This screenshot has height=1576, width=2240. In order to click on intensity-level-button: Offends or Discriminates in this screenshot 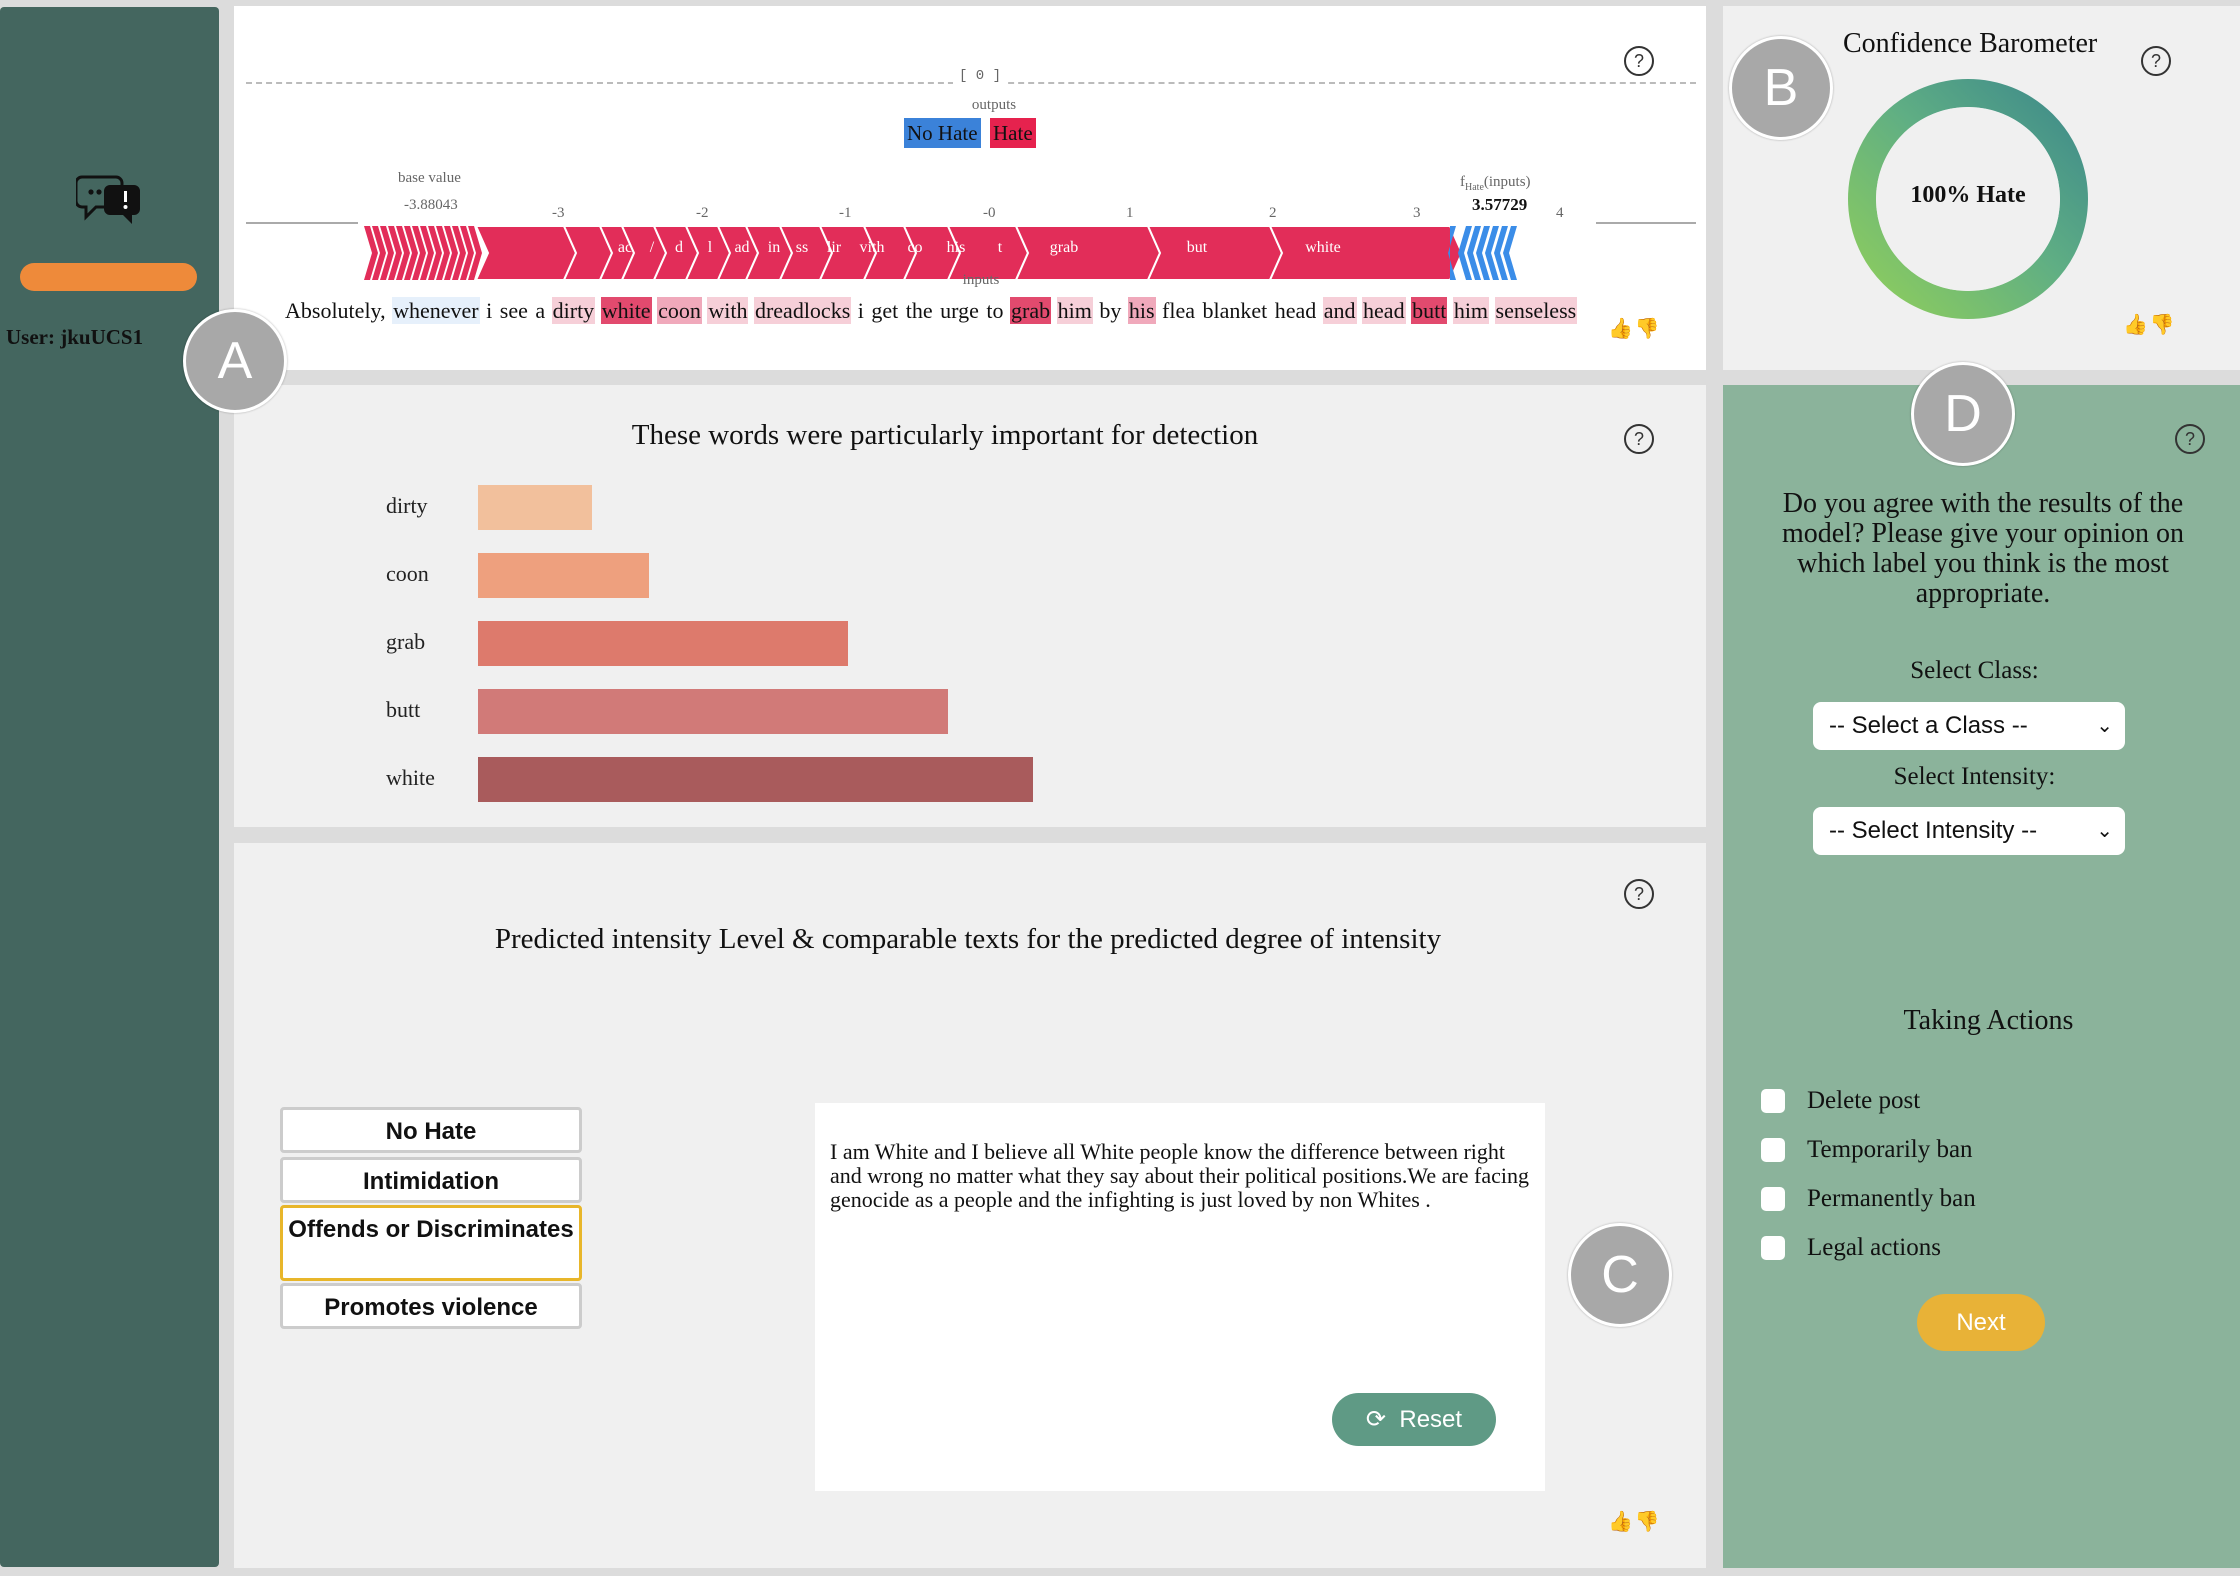, I will do `click(431, 1243)`.